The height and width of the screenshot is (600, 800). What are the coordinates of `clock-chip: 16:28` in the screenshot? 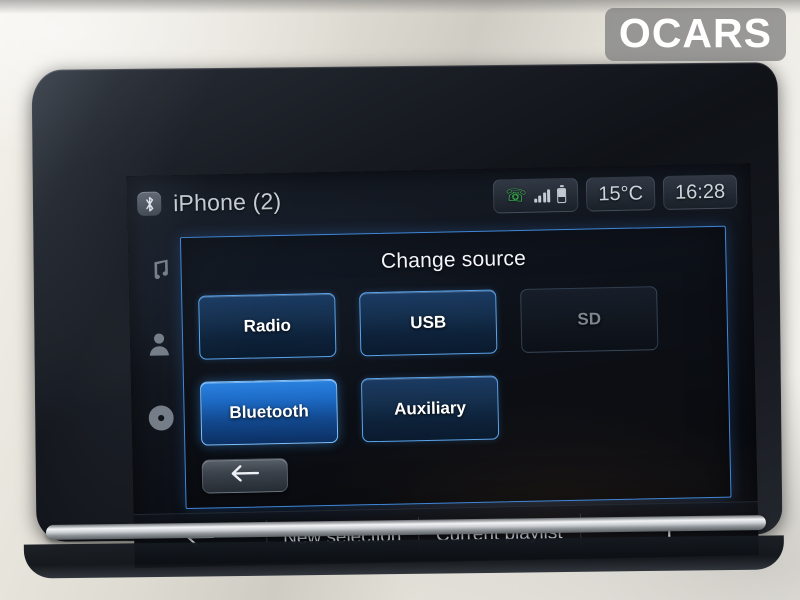 It's located at (700, 192).